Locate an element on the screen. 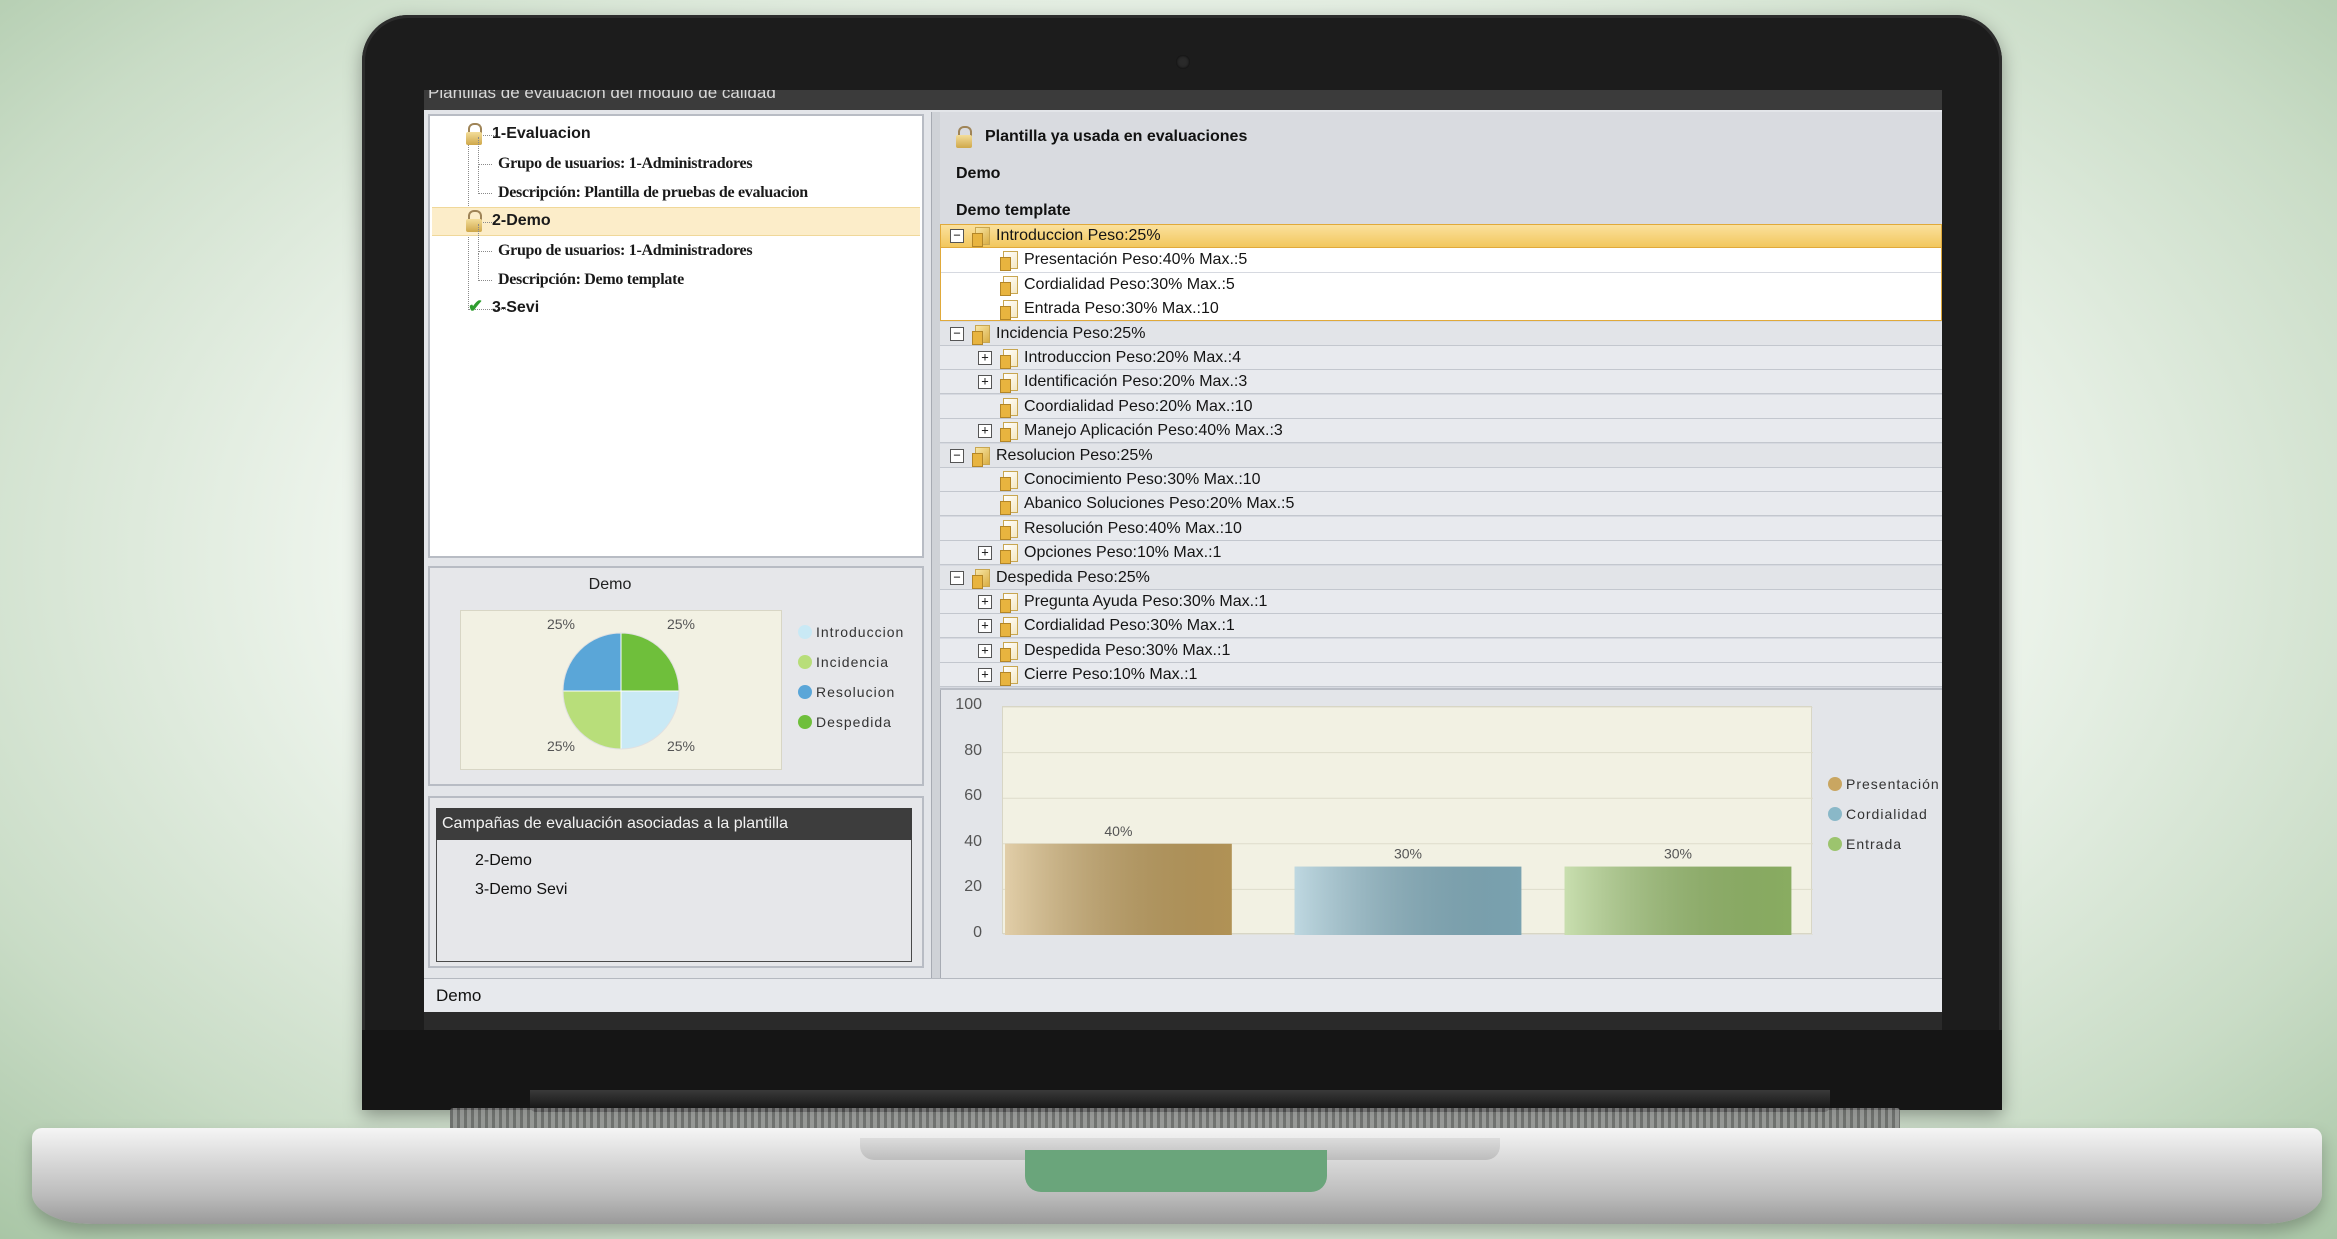 The height and width of the screenshot is (1239, 2337). criteria-item-row: + Introduccion Peso:20% Max.:4 is located at coordinates (1441, 358).